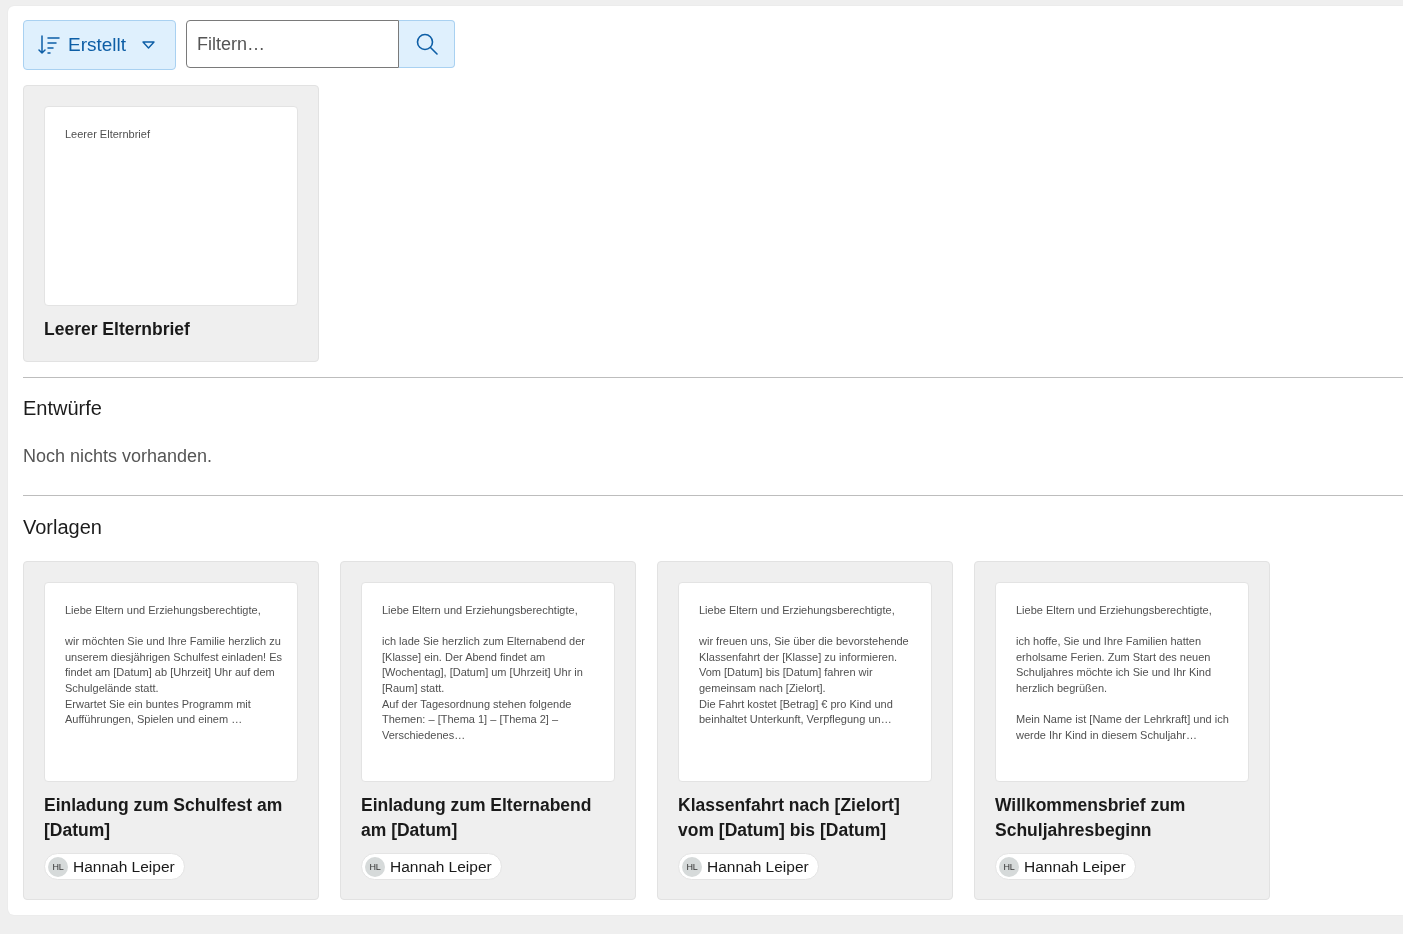  I want to click on letter-card: Leerer Elternbrief Leerer Elternbrief, so click(171, 223).